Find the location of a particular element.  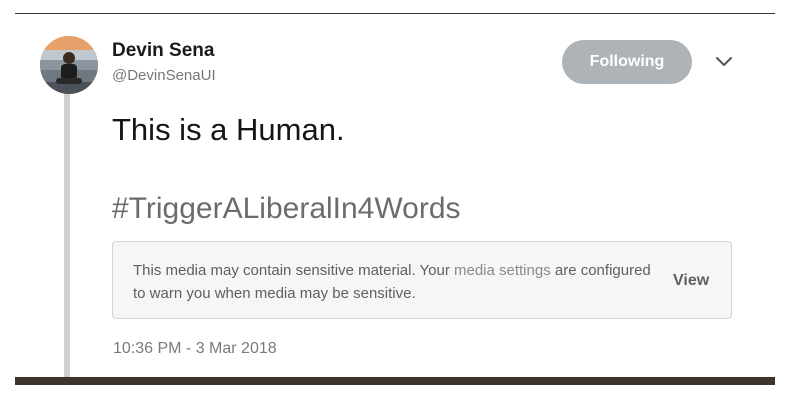

view-button: View is located at coordinates (691, 281).